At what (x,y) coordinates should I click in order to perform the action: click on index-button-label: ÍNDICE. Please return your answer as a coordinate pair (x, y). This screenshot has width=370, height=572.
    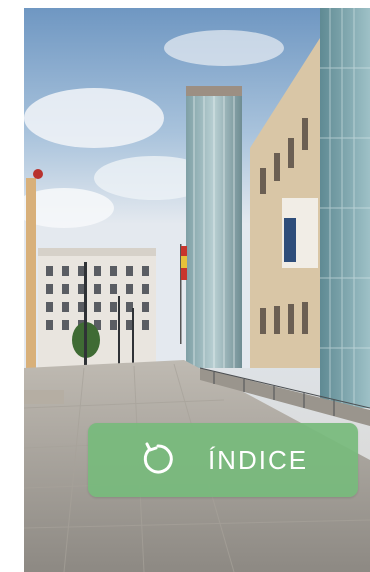
    Looking at the image, I should click on (258, 459).